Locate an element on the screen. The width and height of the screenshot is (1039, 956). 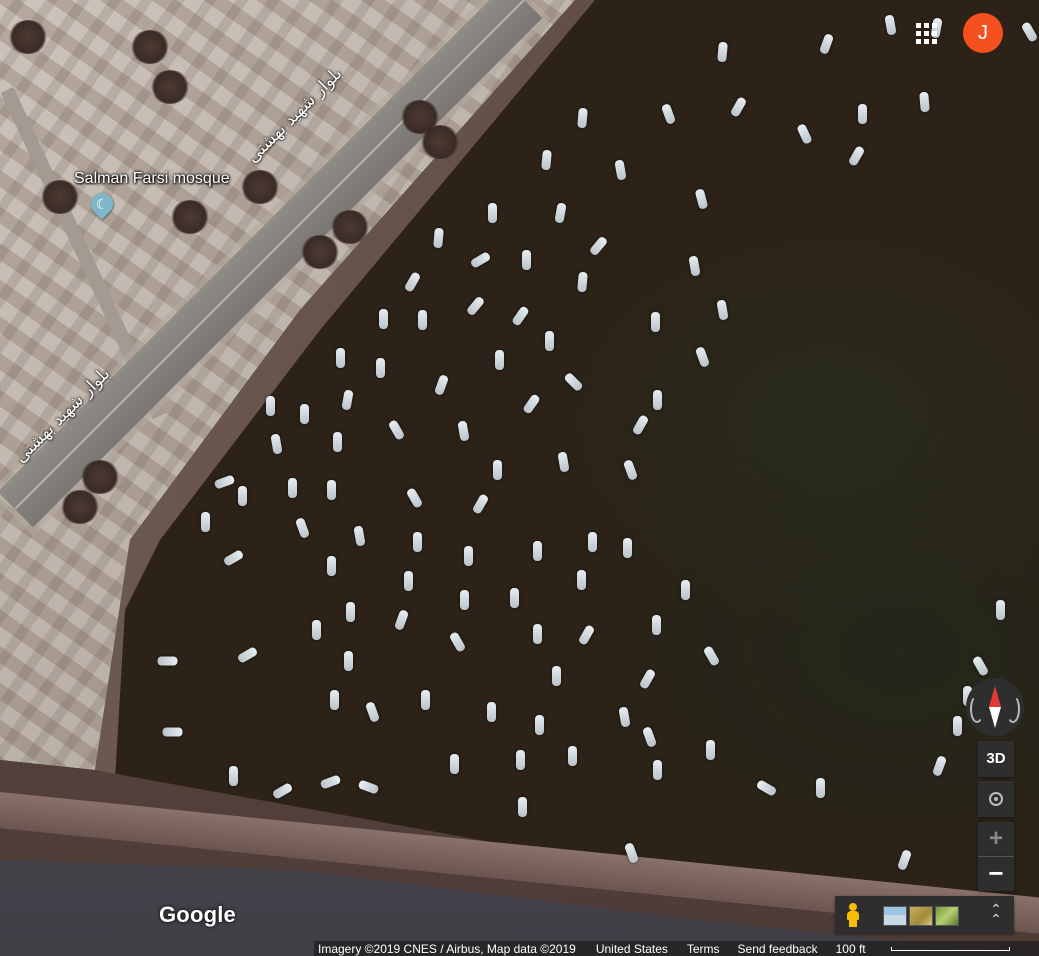
mosque-pin-icon: ☾ is located at coordinates (102, 204).